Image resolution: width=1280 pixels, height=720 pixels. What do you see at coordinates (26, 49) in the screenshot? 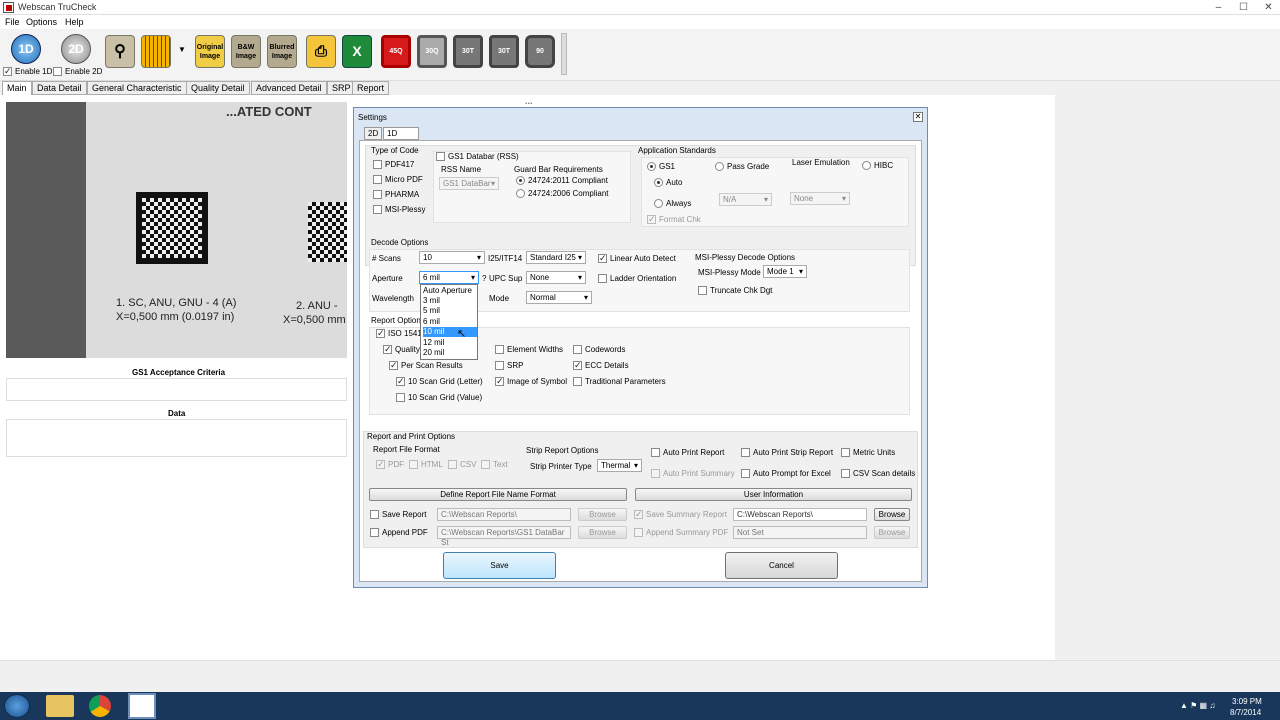
I see `mode-1d-button: 1D` at bounding box center [26, 49].